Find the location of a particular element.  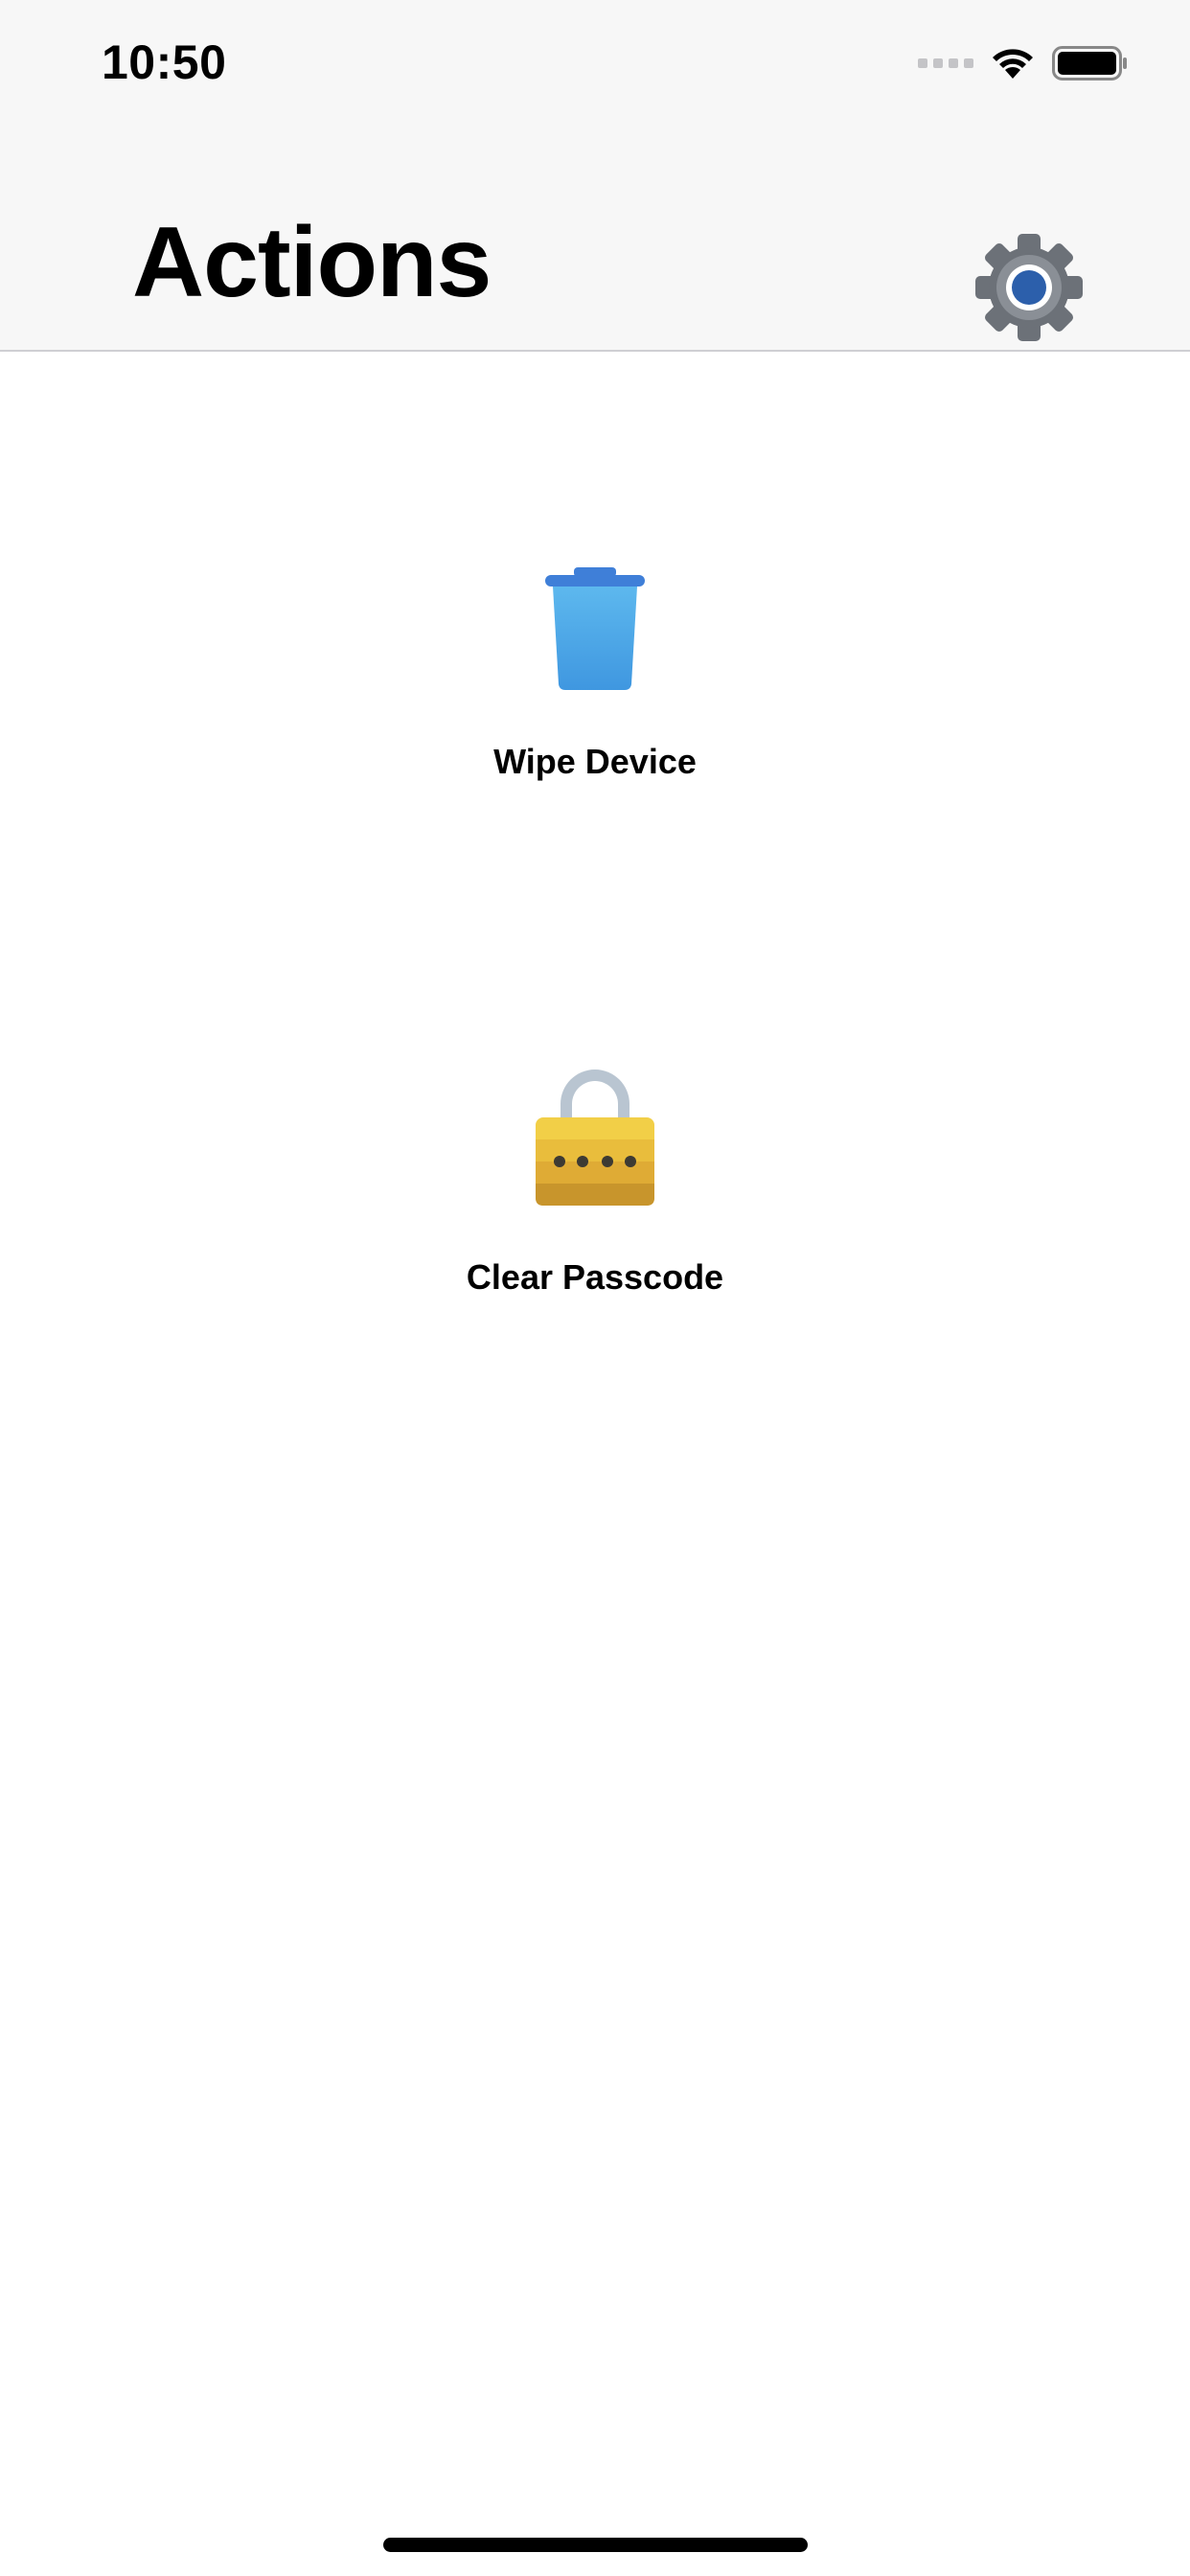

wipe-device-label: Wipe Device is located at coordinates (595, 761).